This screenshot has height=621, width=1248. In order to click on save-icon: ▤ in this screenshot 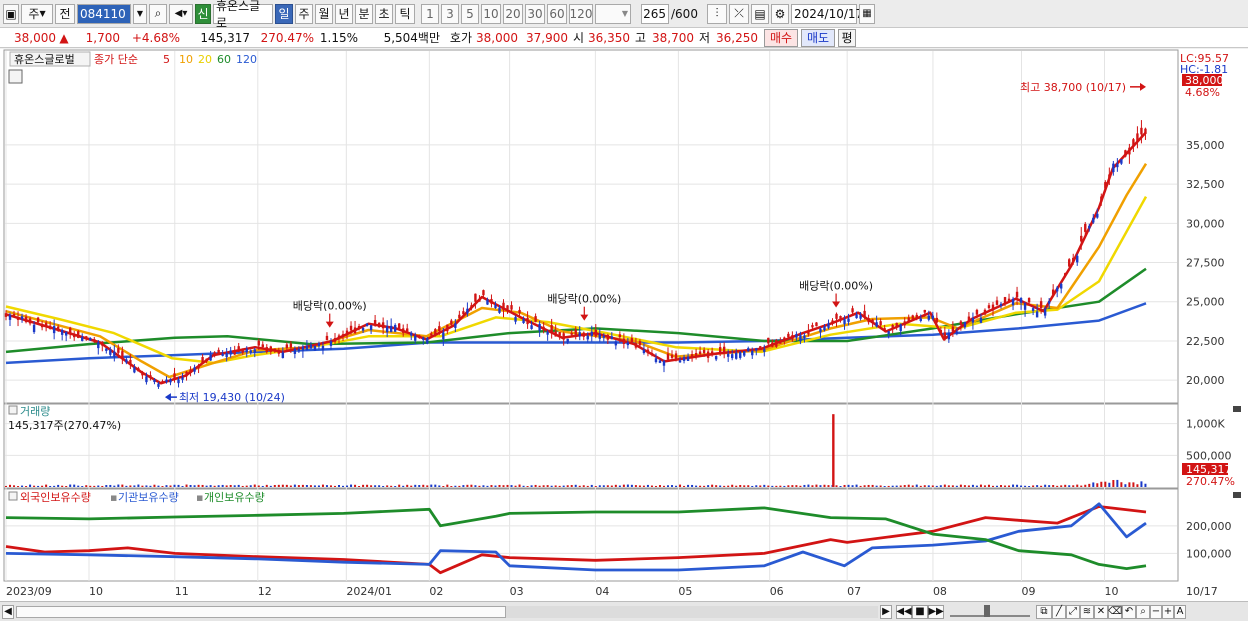, I will do `click(760, 13)`.